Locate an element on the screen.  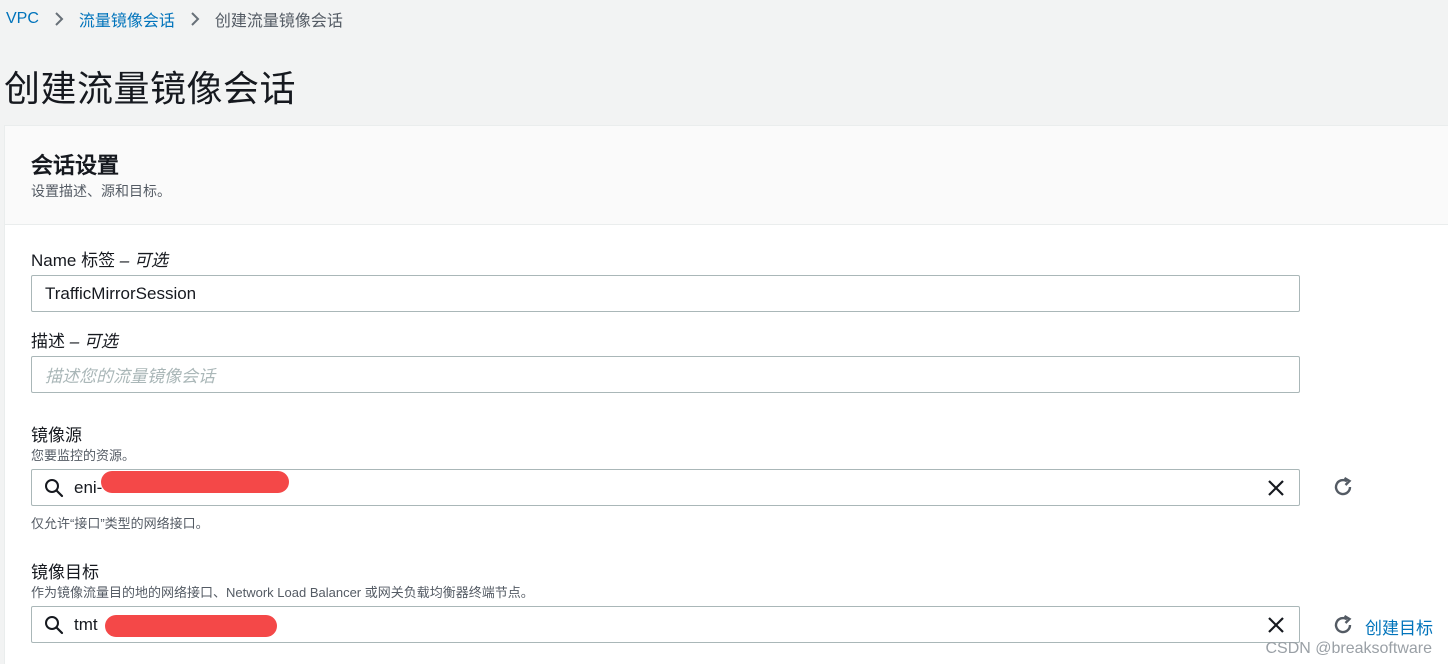
mirror-target-label: 镜像目标 is located at coordinates (65, 572).